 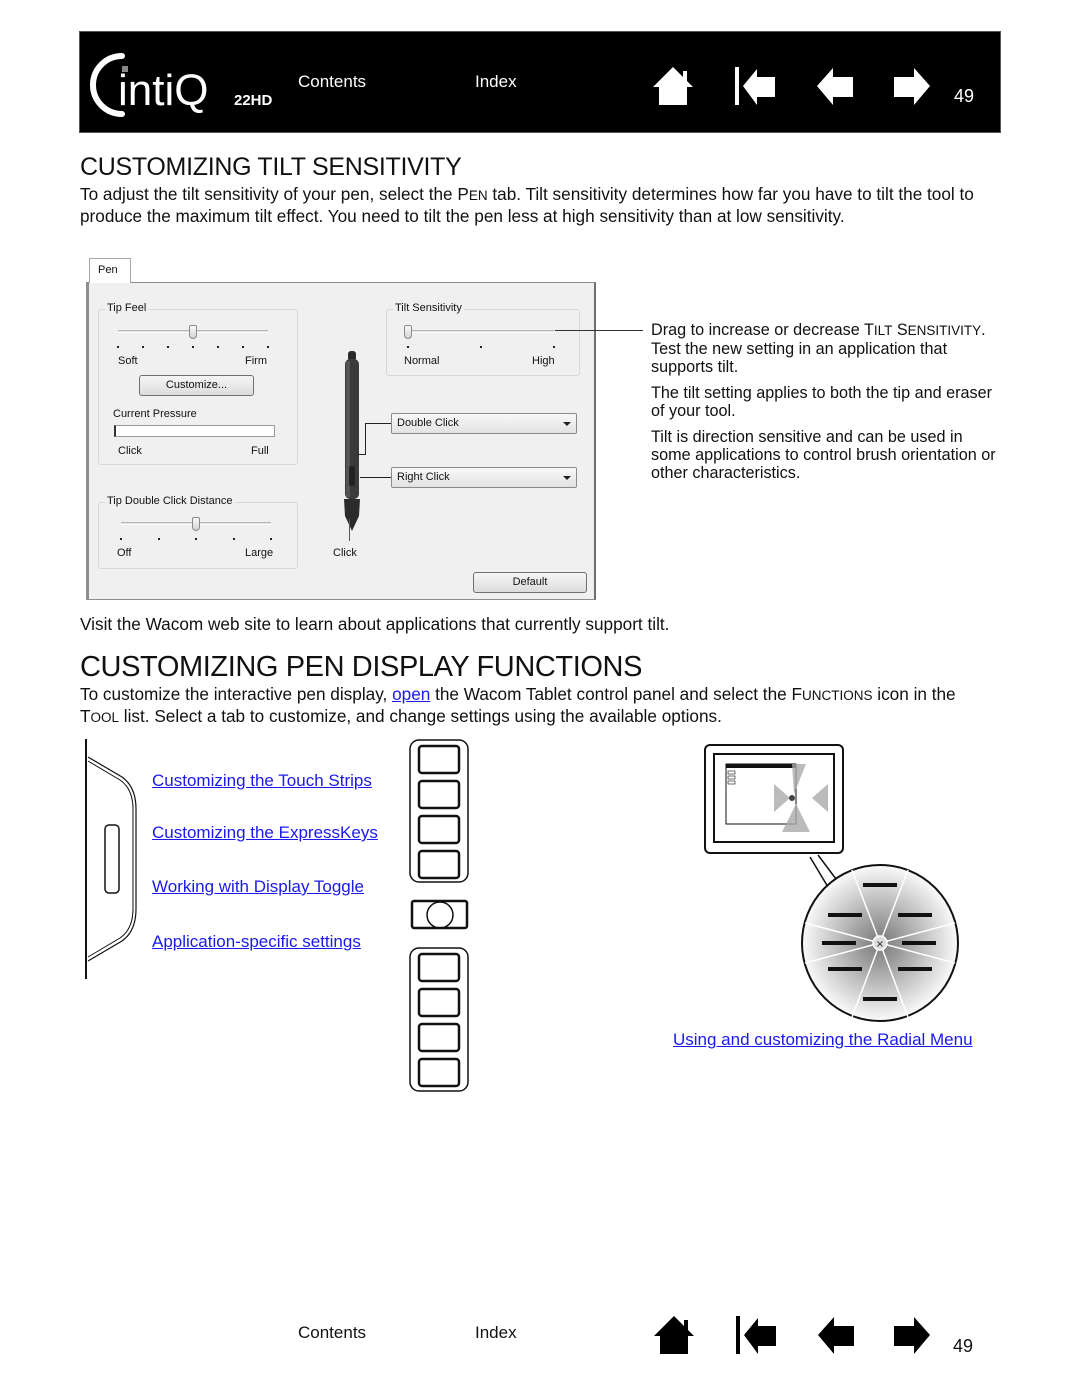 What do you see at coordinates (428, 423) in the screenshot?
I see `side-switch-upper-value: Double Click` at bounding box center [428, 423].